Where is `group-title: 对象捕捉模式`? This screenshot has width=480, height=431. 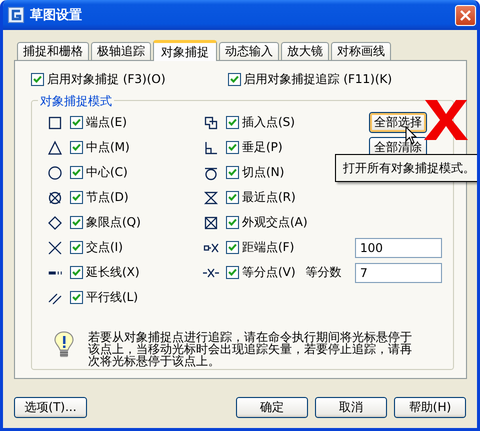 group-title: 对象捕捉模式 is located at coordinates (76, 101).